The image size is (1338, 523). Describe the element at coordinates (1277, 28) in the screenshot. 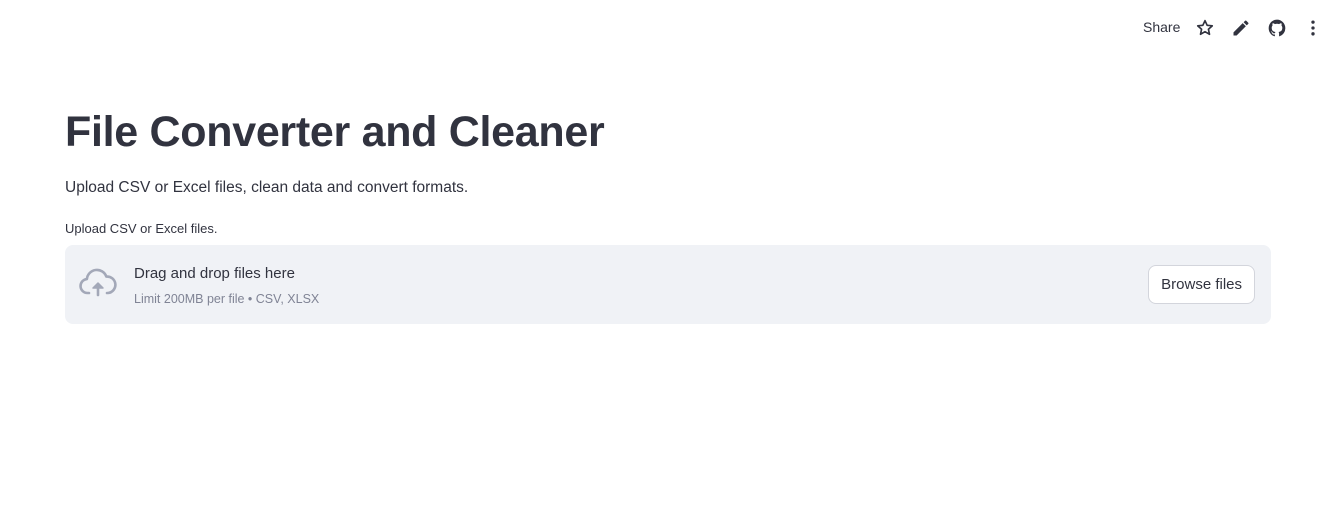

I see `github-icon` at that location.